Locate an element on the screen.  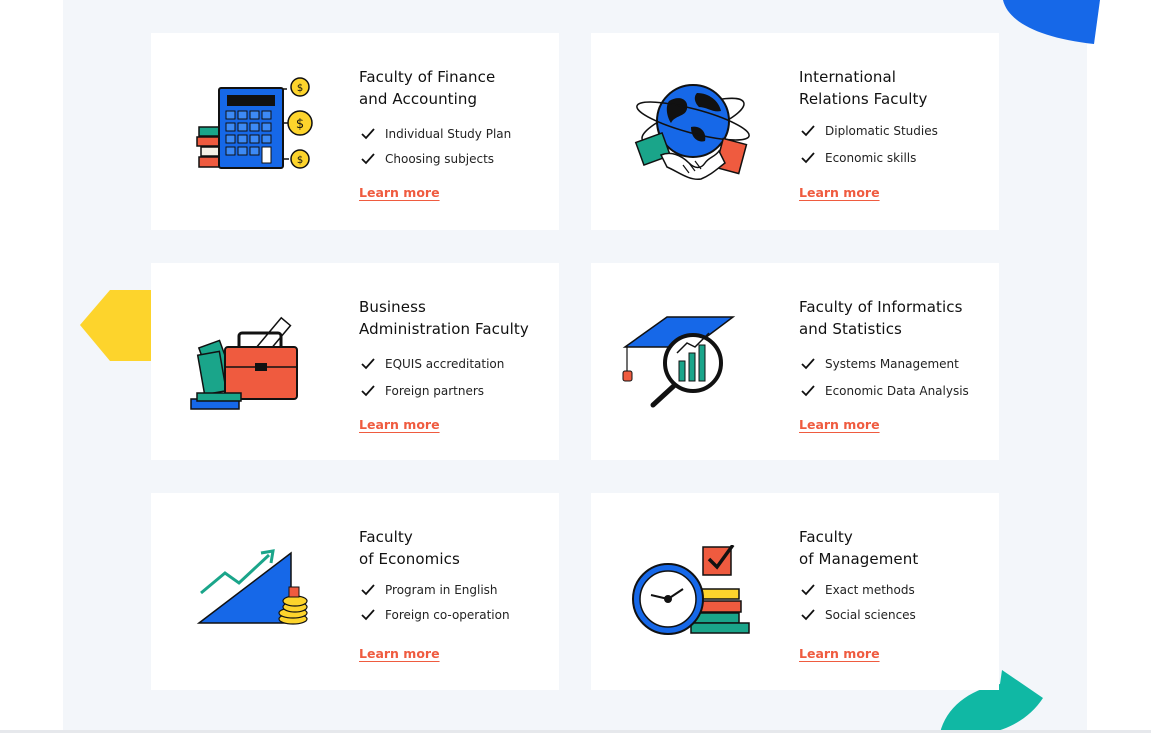
graduation-magnifier-icon is located at coordinates (679, 362).